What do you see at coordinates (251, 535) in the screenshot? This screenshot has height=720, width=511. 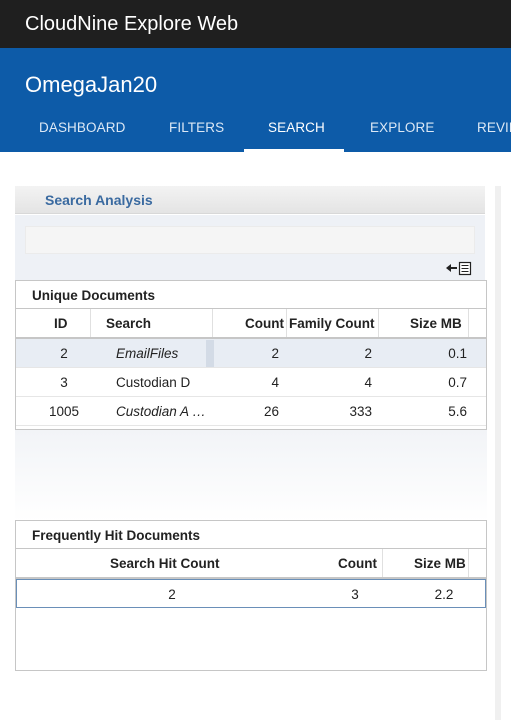 I see `grid-caption: Frequently Hit Documents` at bounding box center [251, 535].